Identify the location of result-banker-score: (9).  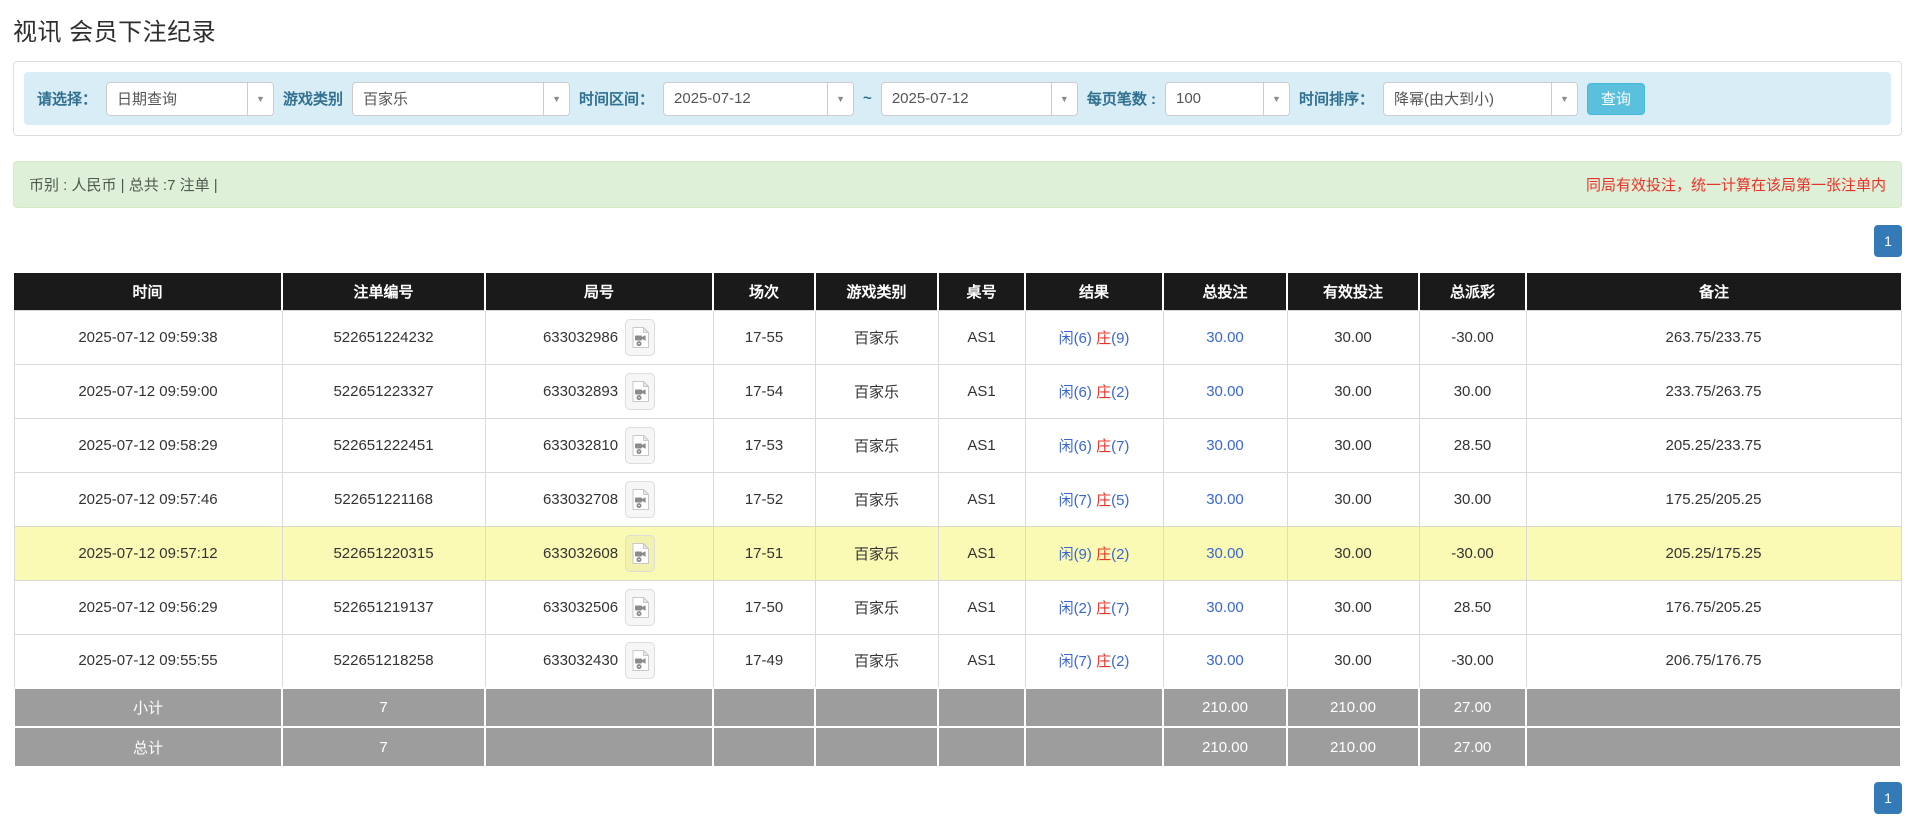
(1120, 338).